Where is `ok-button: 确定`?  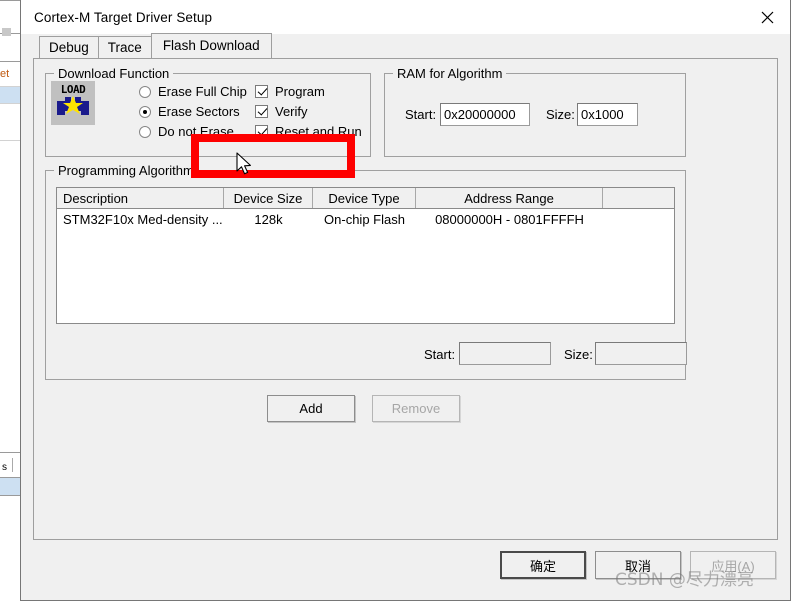 ok-button: 确定 is located at coordinates (543, 565).